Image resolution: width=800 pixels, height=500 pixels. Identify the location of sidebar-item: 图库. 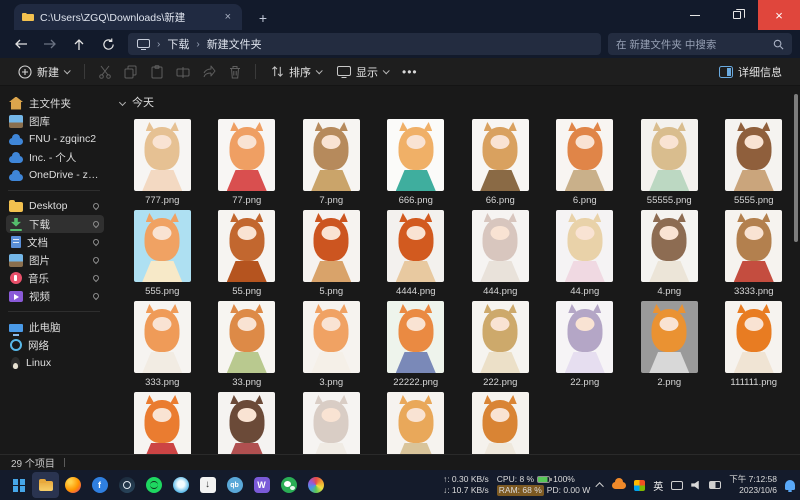
(55, 121).